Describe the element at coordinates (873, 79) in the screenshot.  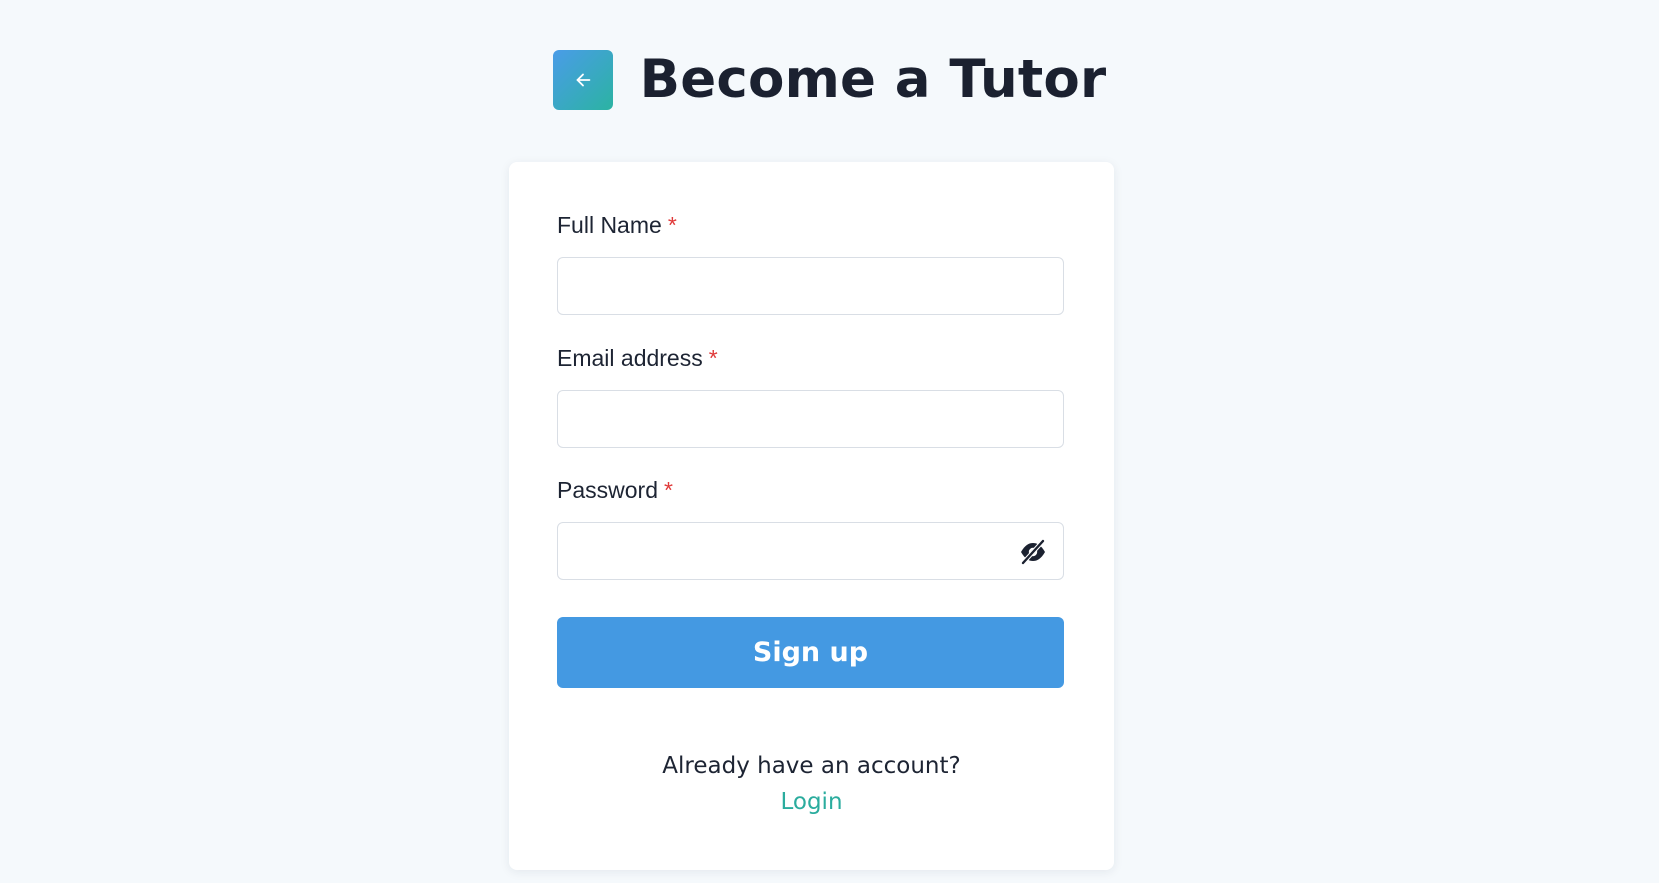
I see `page-title: Become a Tutor` at that location.